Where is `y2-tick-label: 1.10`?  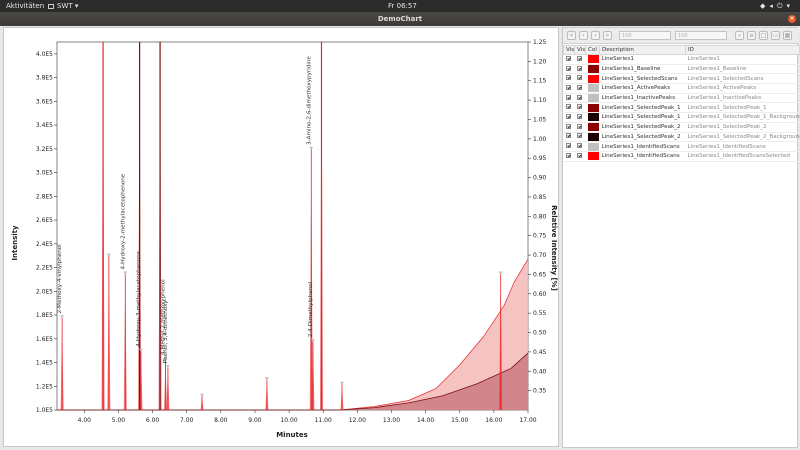 y2-tick-label: 1.10 is located at coordinates (540, 100).